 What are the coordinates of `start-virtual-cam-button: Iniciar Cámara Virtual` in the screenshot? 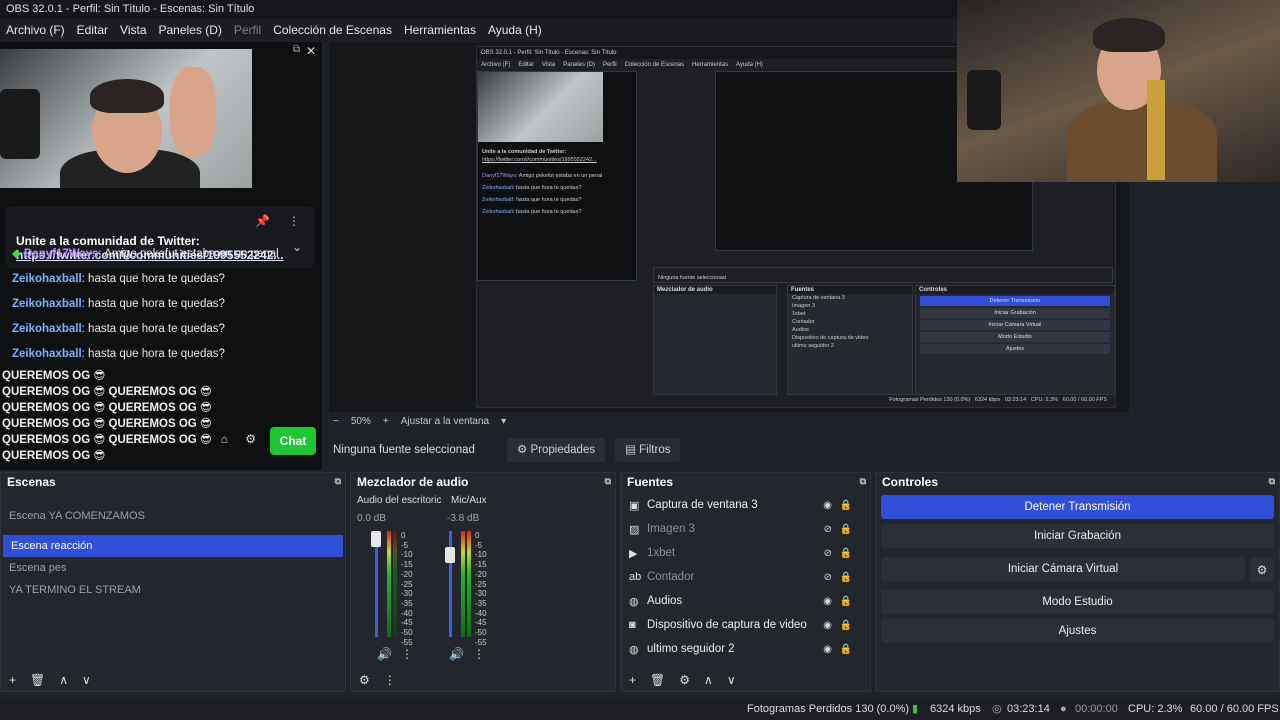 It's located at (1063, 569).